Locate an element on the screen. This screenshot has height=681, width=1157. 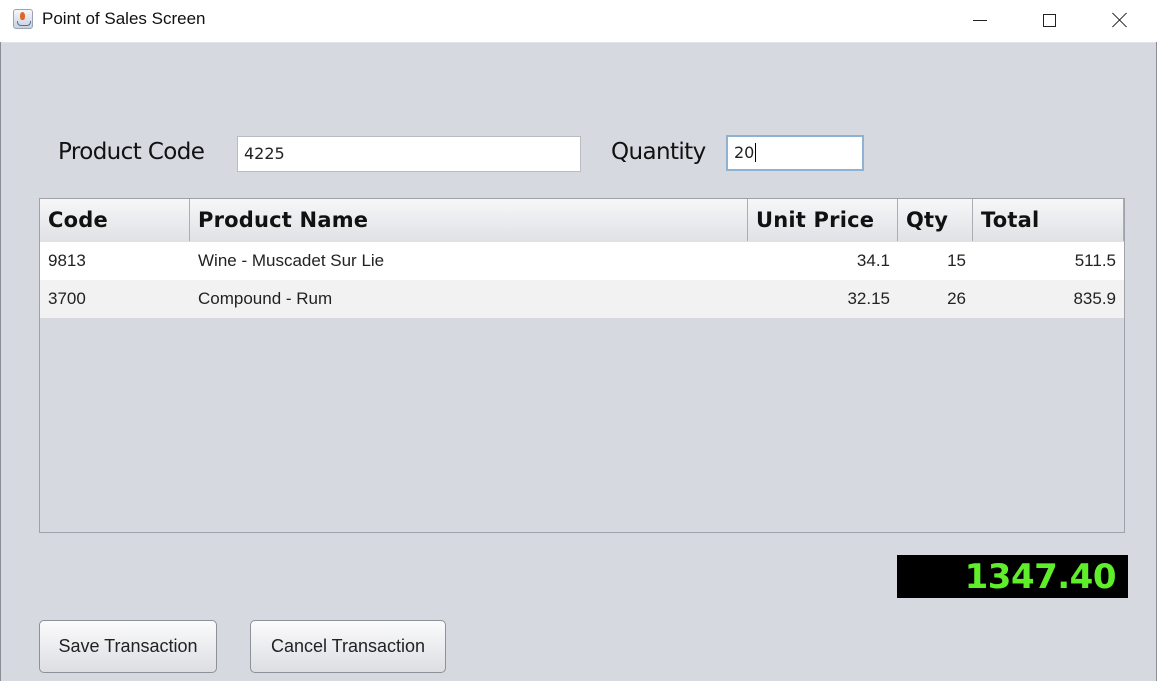
cancel-transaction-button: Cancel Transaction is located at coordinates (348, 646).